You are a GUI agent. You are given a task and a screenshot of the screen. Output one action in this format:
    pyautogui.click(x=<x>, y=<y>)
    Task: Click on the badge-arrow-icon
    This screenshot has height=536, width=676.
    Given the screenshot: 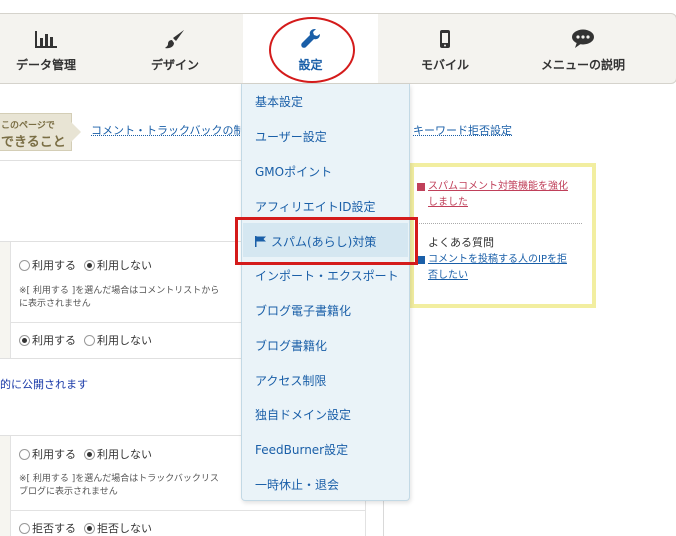 What is the action you would take?
    pyautogui.click(x=76, y=132)
    